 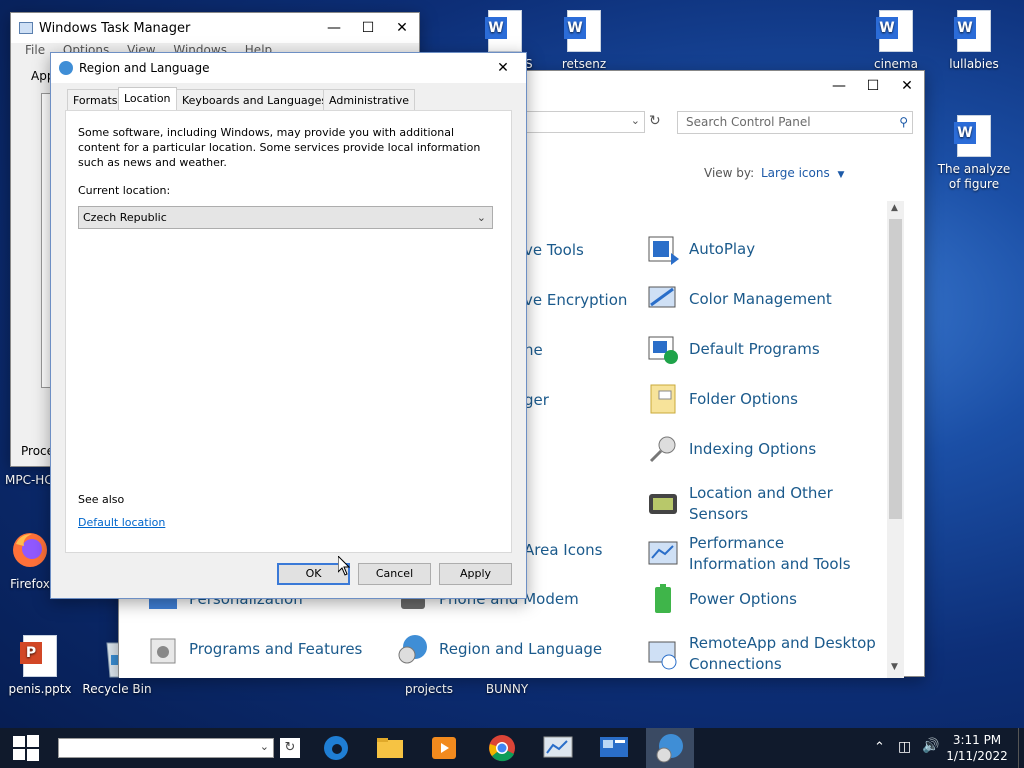 I want to click on cp-item-label: Indexing Options, so click(x=753, y=449).